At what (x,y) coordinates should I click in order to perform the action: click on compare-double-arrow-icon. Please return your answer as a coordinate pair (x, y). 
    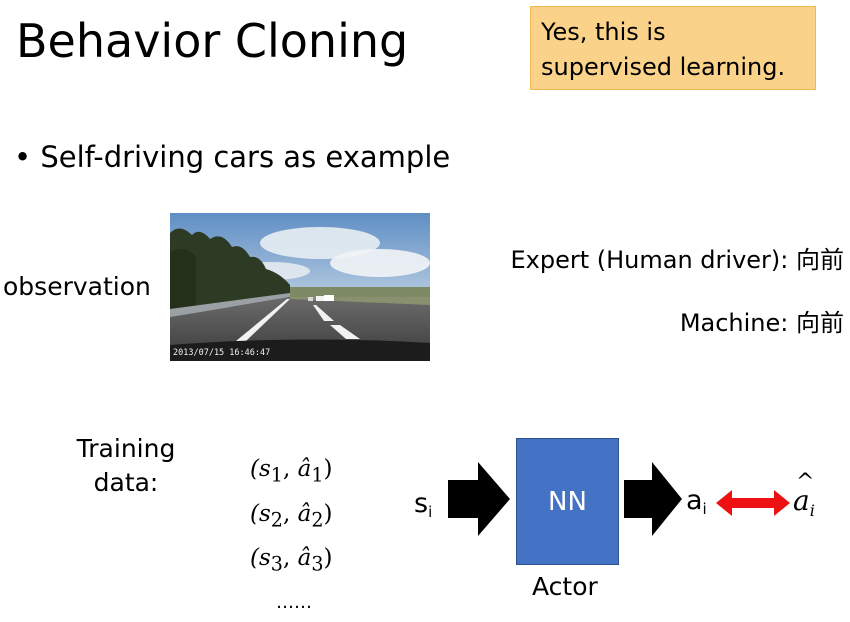
    Looking at the image, I should click on (753, 503).